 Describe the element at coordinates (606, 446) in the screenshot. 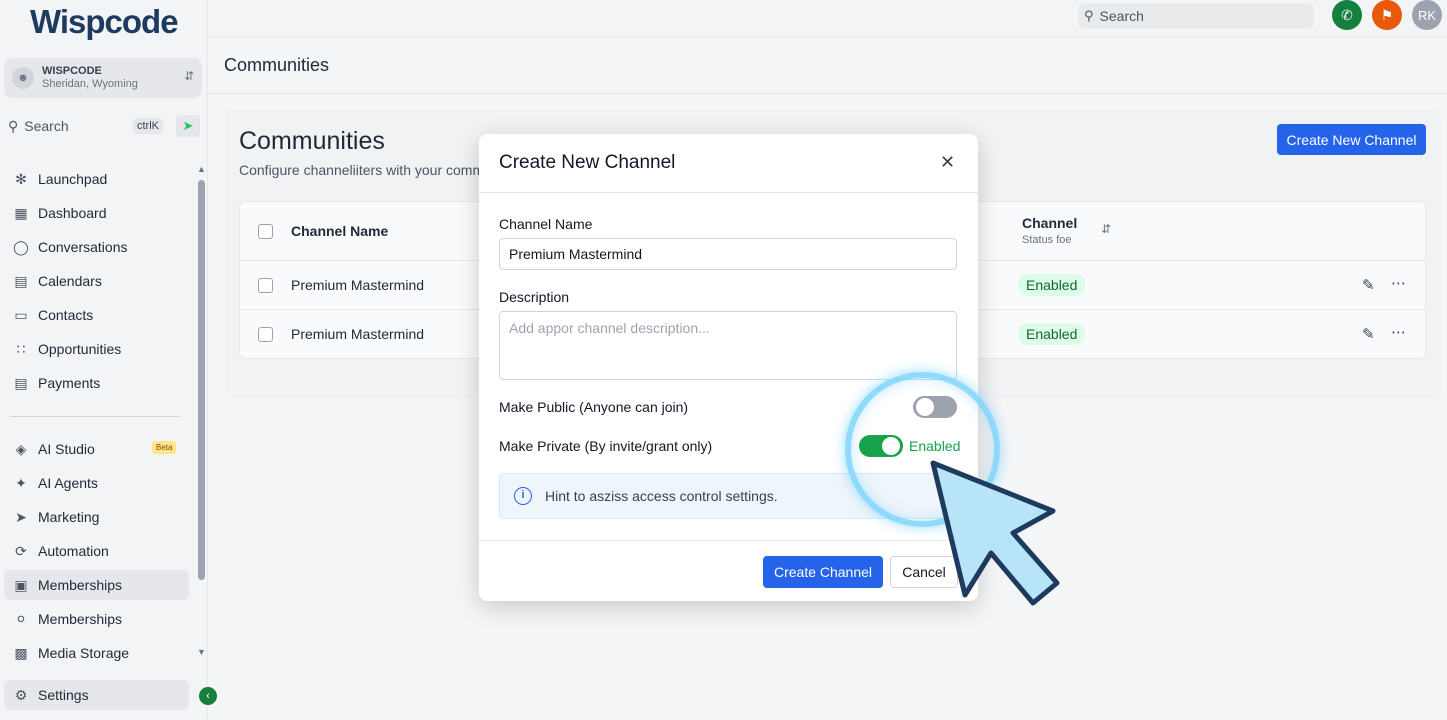

I see `make-private-label: Make Private (By invite/grant only)` at that location.